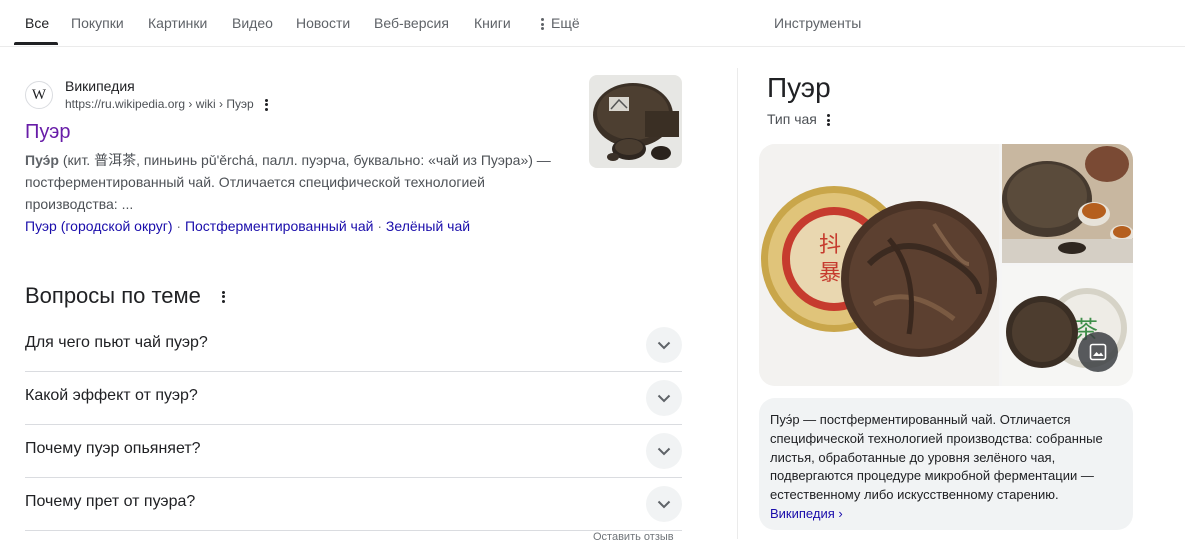 This screenshot has height=543, width=1185. I want to click on knowledge-panel-subtitle: Тип чая, so click(798, 119).